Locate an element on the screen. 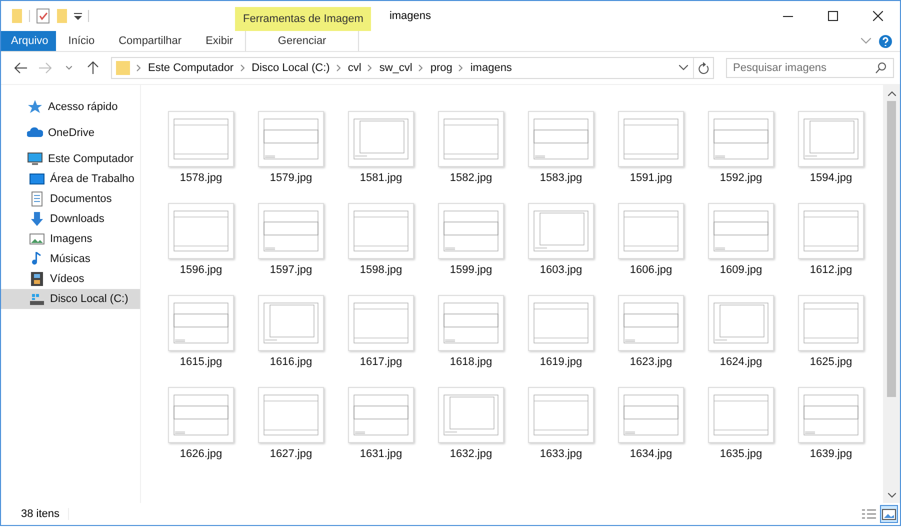 This screenshot has width=901, height=528. ribbon-tab: Exibir is located at coordinates (220, 41).